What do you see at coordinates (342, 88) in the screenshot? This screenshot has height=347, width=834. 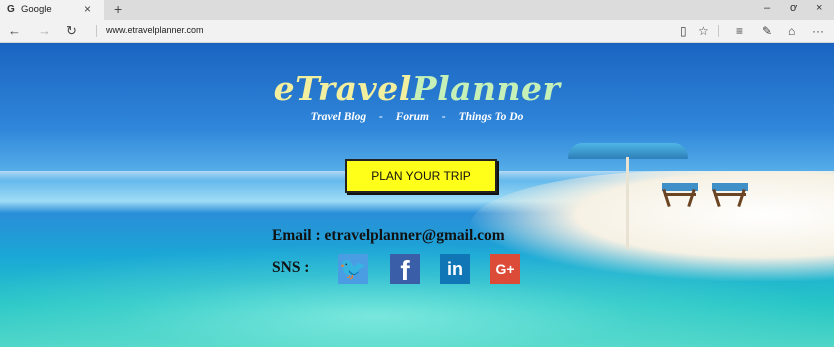 I see `site-title-part1: eTravel` at bounding box center [342, 88].